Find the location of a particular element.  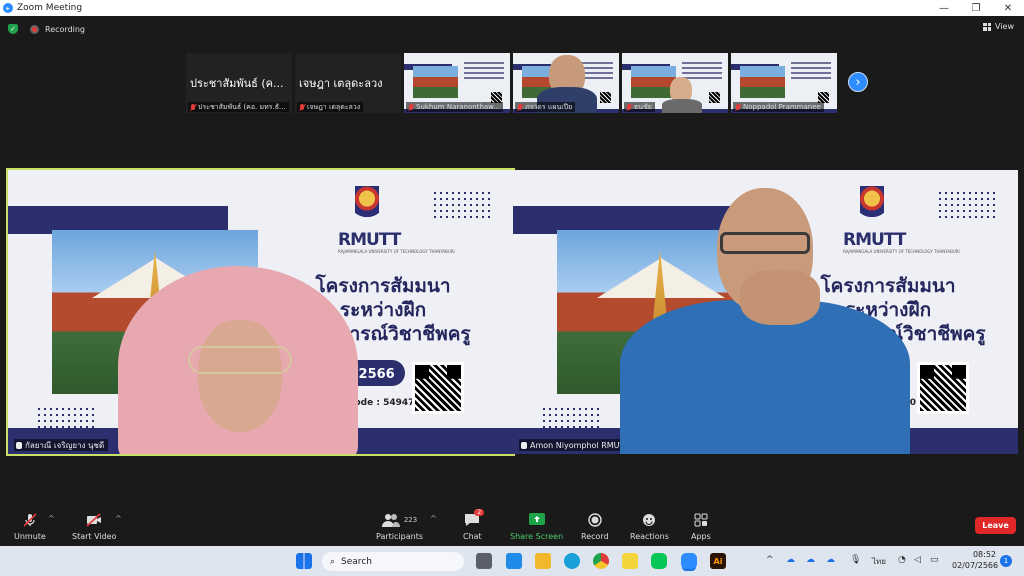

recording-icon is located at coordinates (34, 29).